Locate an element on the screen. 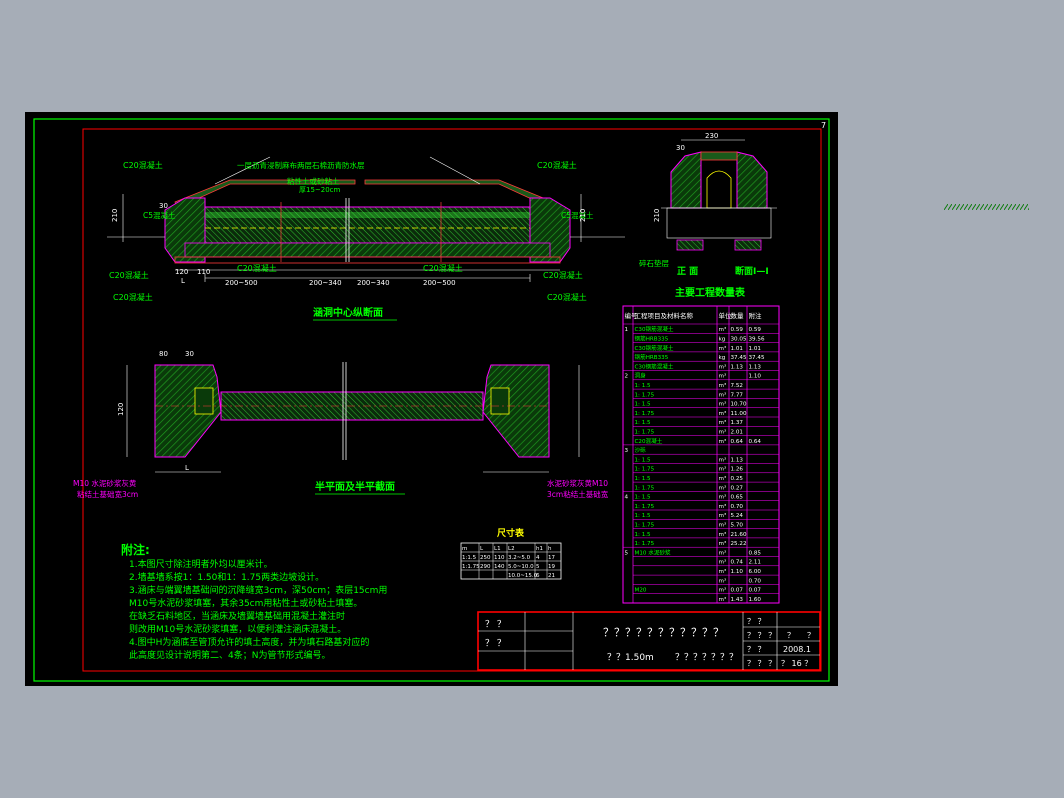 This screenshot has height=798, width=1064. size-cell: 290 is located at coordinates (485, 567).